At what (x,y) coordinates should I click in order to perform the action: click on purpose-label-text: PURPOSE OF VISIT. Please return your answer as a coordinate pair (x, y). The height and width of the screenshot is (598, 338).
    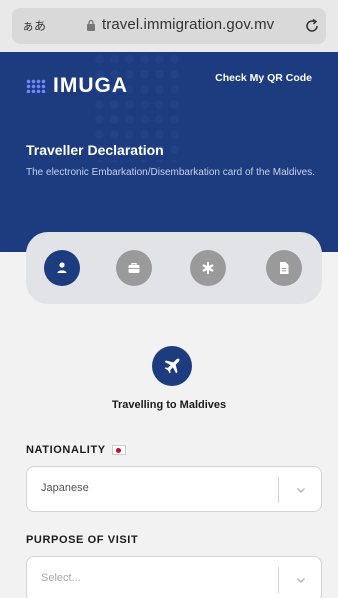
    Looking at the image, I should click on (82, 540).